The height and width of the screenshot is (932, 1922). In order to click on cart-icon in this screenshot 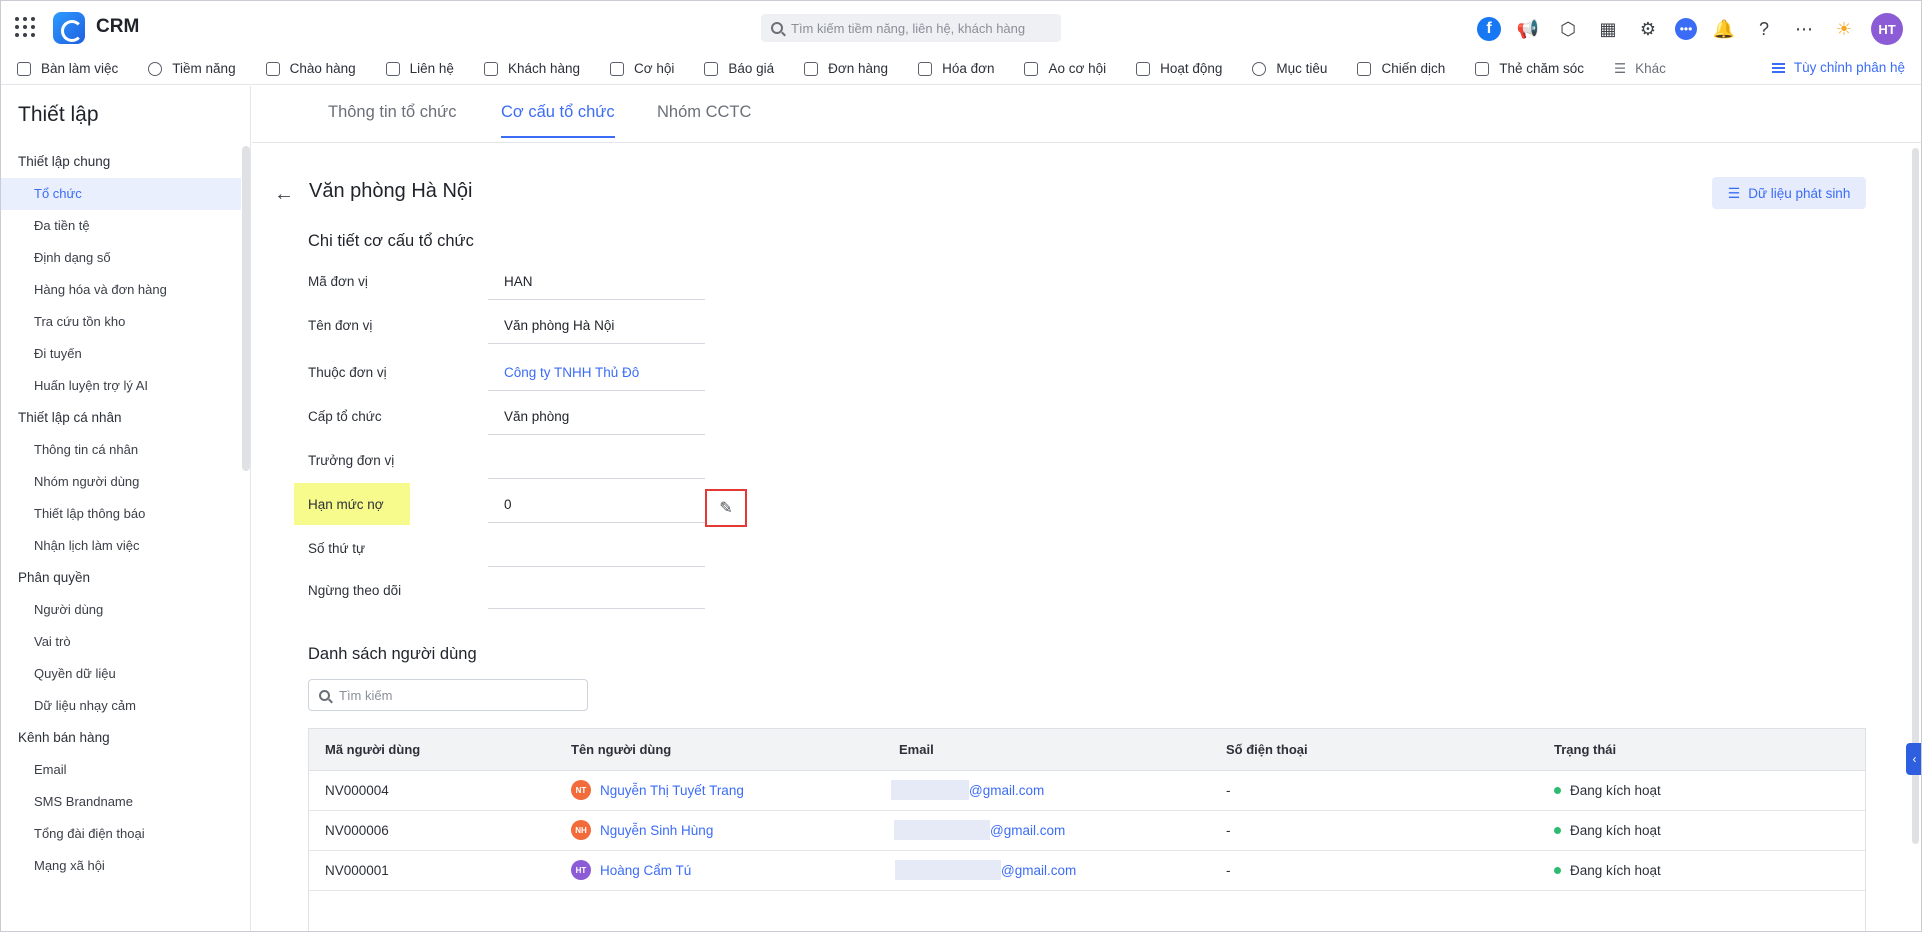, I will do `click(811, 68)`.